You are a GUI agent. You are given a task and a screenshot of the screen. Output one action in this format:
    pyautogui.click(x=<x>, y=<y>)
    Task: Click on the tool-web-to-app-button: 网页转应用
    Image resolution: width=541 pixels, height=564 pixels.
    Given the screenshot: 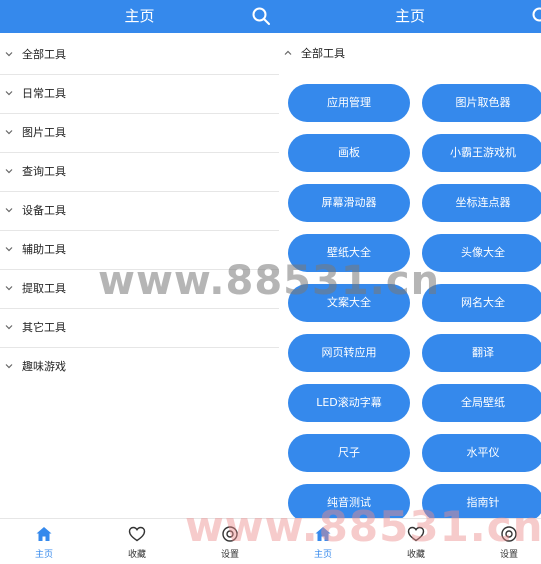 What is the action you would take?
    pyautogui.click(x=349, y=353)
    